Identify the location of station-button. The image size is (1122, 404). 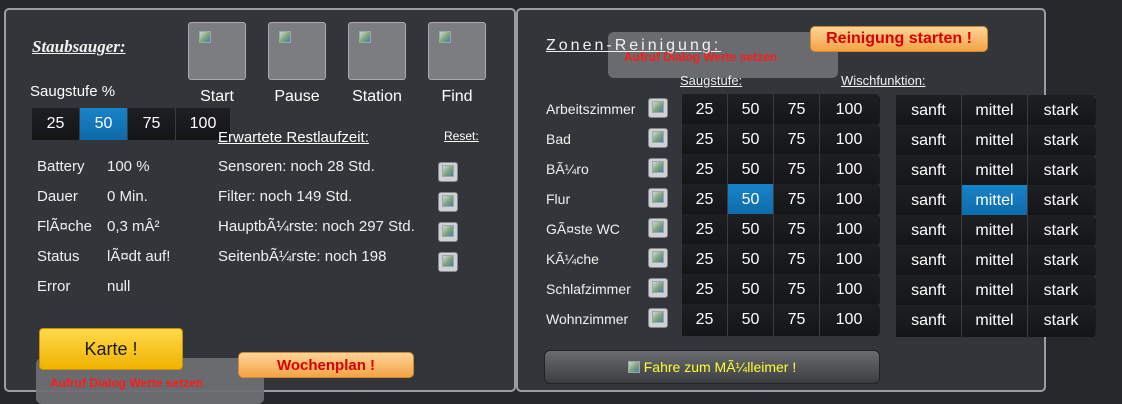
(377, 51).